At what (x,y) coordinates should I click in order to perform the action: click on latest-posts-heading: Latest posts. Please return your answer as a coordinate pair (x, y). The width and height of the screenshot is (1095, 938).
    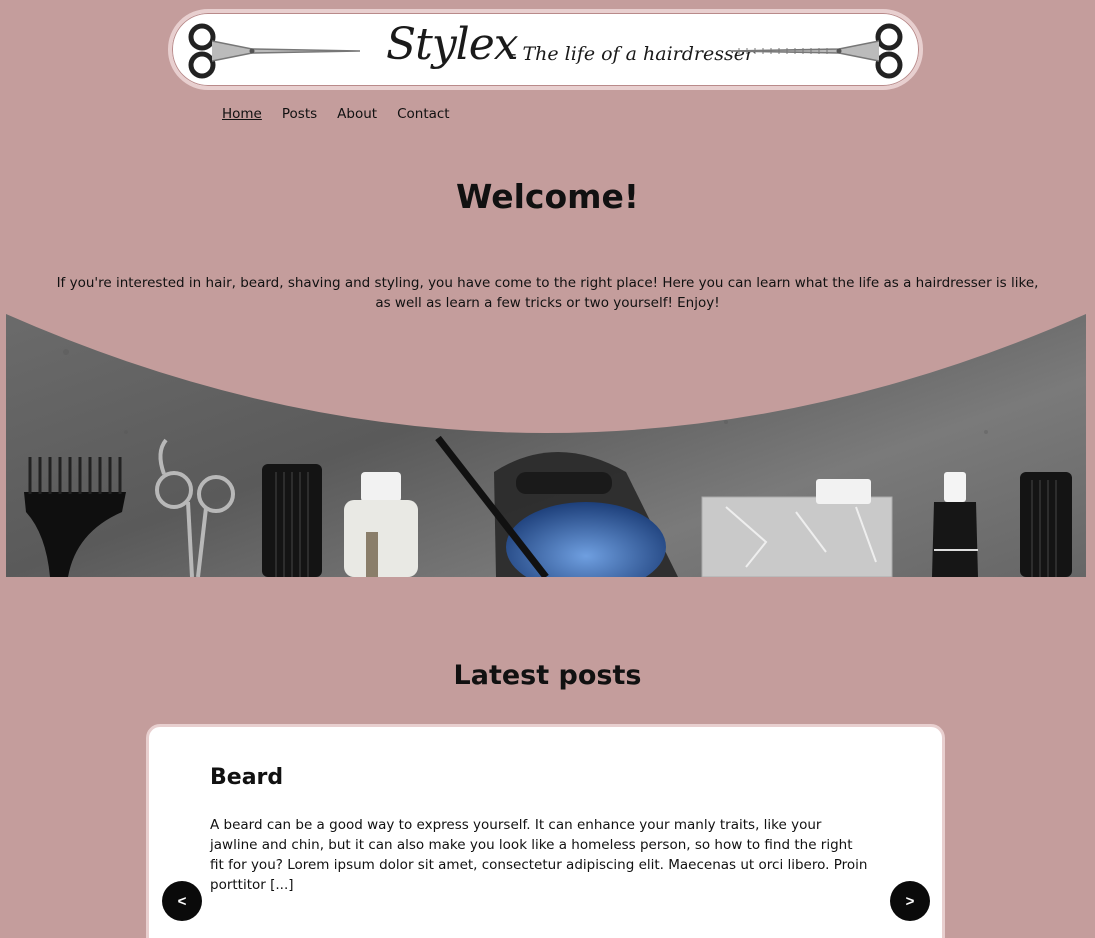
    Looking at the image, I should click on (547, 675).